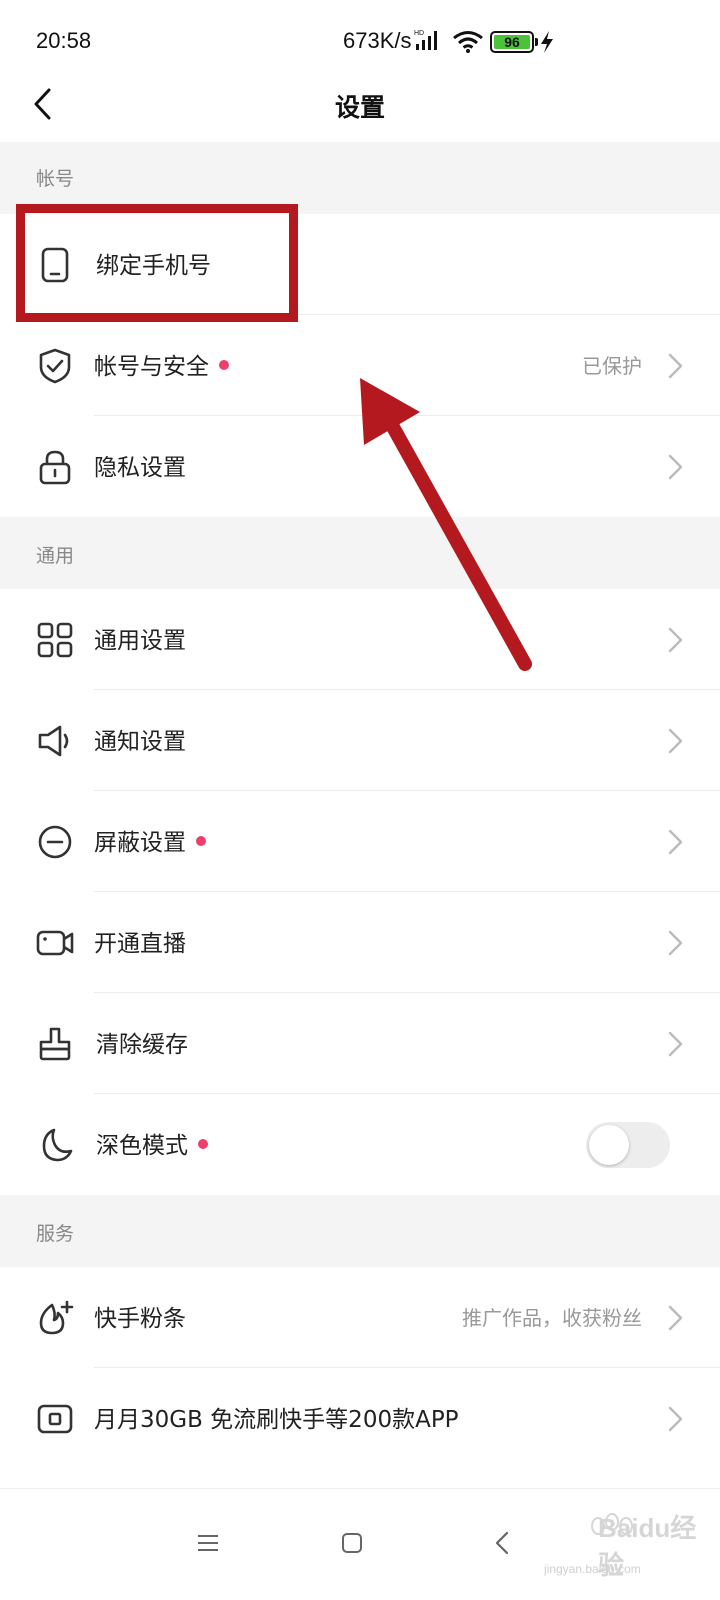 The image size is (720, 1600). Describe the element at coordinates (425, 40) in the screenshot. I see `signal-icon: HD` at that location.